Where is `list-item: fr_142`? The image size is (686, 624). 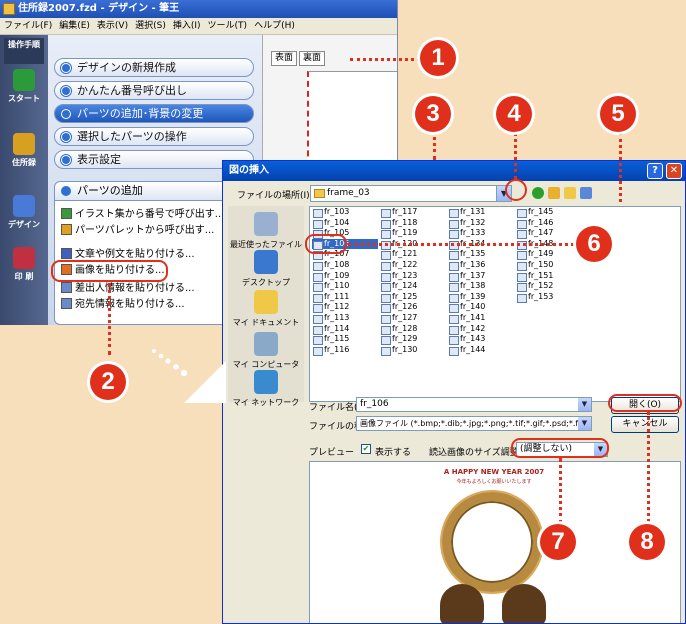 list-item: fr_142 is located at coordinates (481, 329).